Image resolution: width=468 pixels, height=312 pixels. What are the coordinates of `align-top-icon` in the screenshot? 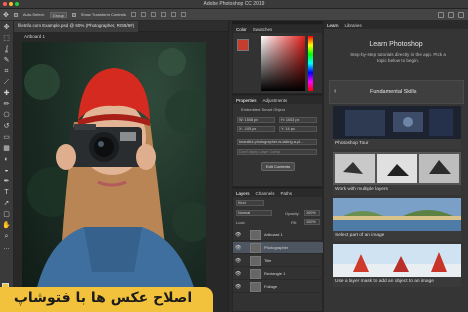 It's located at (163, 14).